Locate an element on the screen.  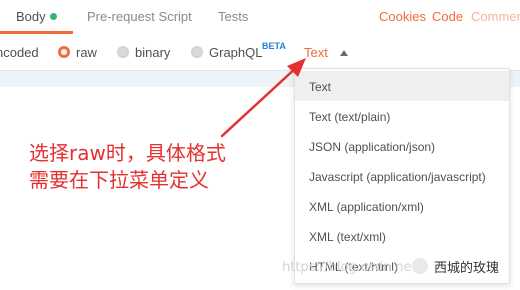
annotation-text: 选择raw时，具体格式 需要在下拉菜单定义 is located at coordinates (127, 167).